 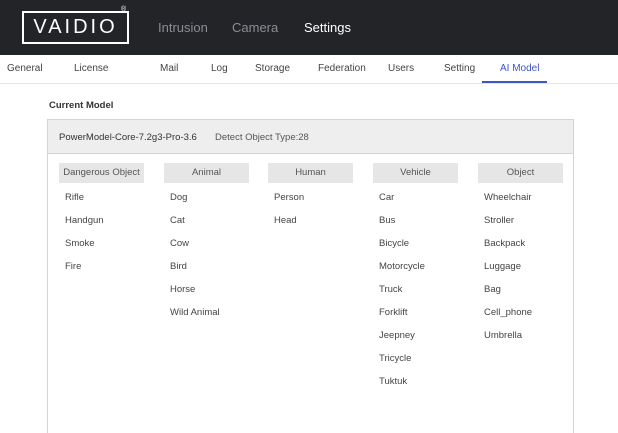 What do you see at coordinates (520, 173) in the screenshot?
I see `category-header-object: Object` at bounding box center [520, 173].